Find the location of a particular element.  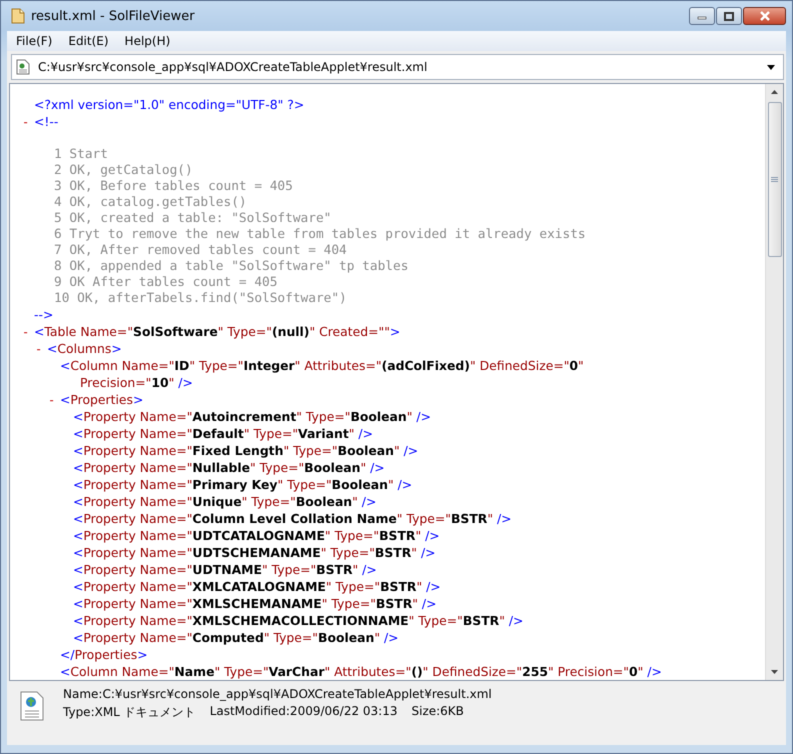

scrollbar-thumb is located at coordinates (775, 179).